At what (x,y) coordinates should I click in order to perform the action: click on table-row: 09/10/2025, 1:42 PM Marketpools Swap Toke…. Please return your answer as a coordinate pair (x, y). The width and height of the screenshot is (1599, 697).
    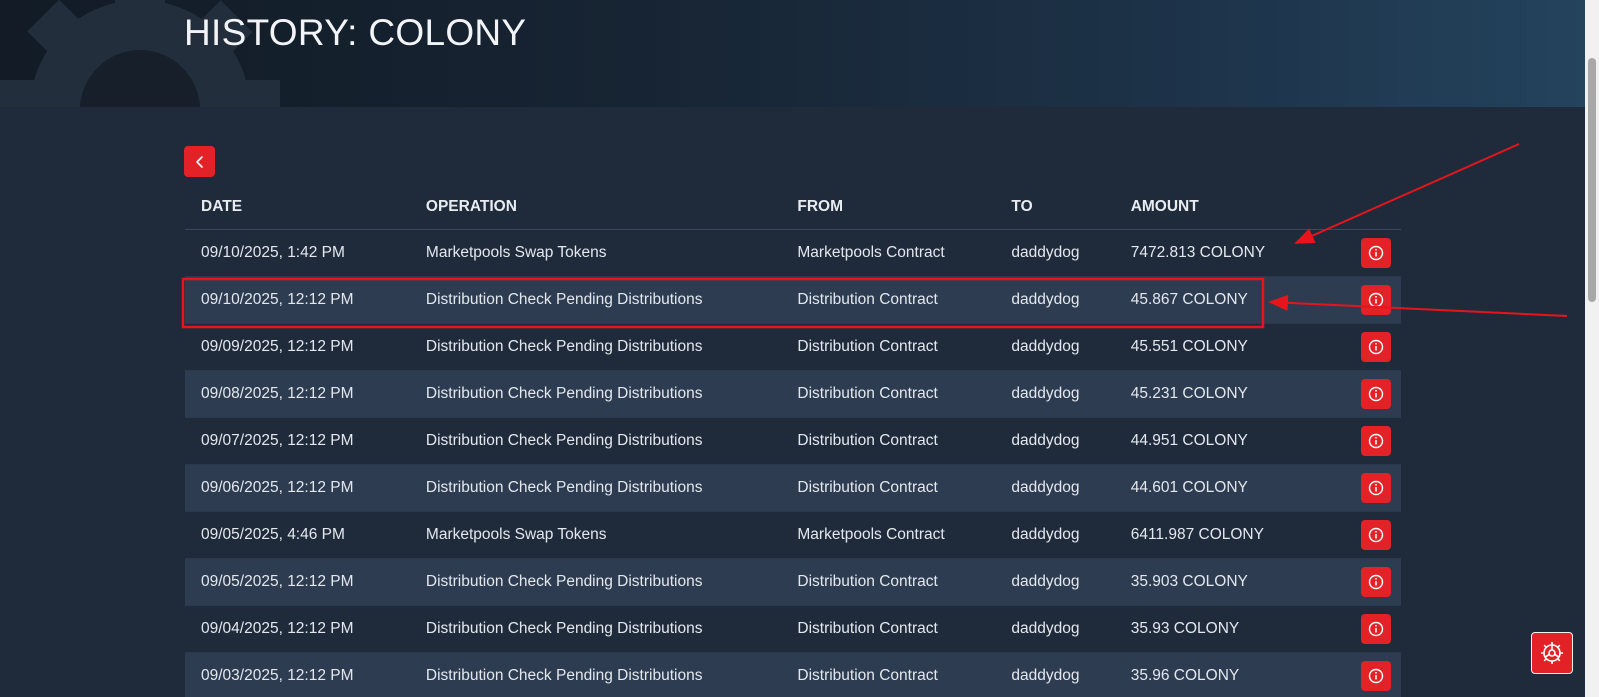
    Looking at the image, I should click on (793, 253).